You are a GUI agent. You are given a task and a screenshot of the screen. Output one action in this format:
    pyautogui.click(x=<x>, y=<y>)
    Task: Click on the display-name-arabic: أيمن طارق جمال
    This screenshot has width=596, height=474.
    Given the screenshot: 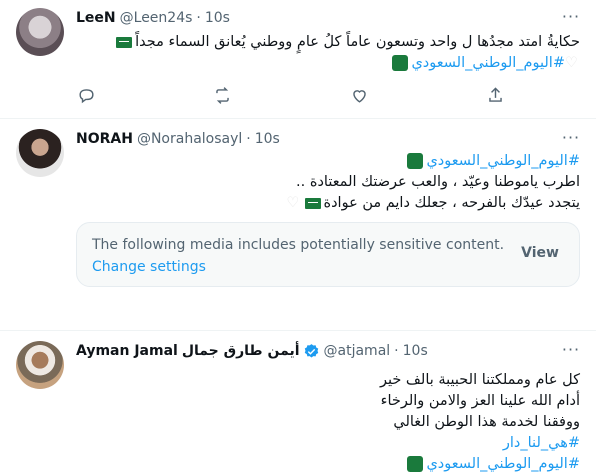 What is the action you would take?
    pyautogui.click(x=241, y=351)
    